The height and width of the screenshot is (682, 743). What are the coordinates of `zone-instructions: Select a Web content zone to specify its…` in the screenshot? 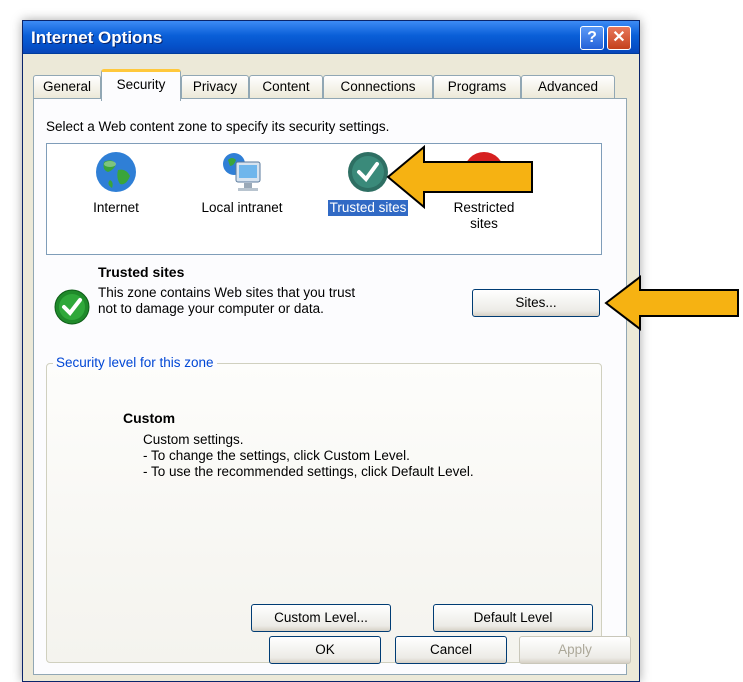 It's located at (218, 126).